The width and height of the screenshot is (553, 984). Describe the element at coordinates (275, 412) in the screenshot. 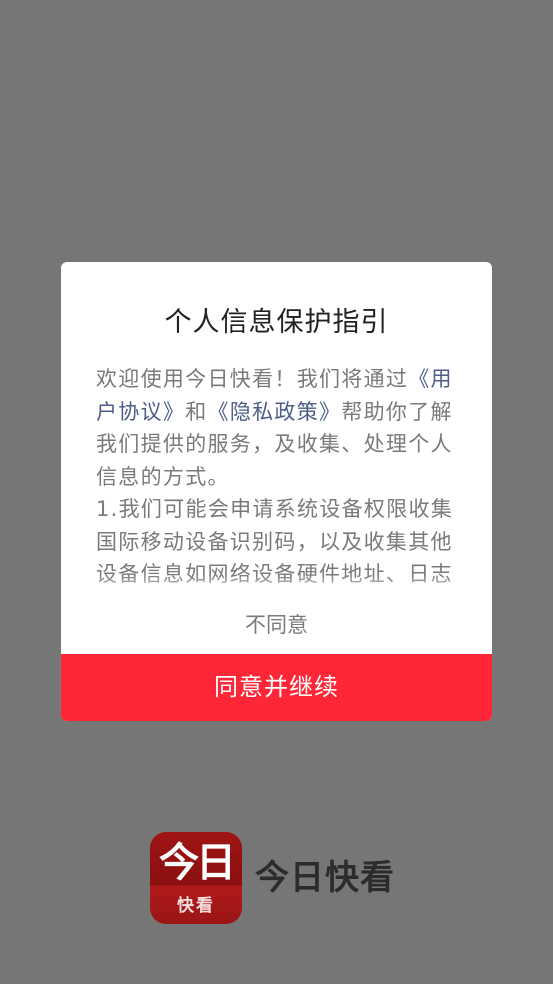

I see `privacy-policy-link: 《隐私政策》` at that location.